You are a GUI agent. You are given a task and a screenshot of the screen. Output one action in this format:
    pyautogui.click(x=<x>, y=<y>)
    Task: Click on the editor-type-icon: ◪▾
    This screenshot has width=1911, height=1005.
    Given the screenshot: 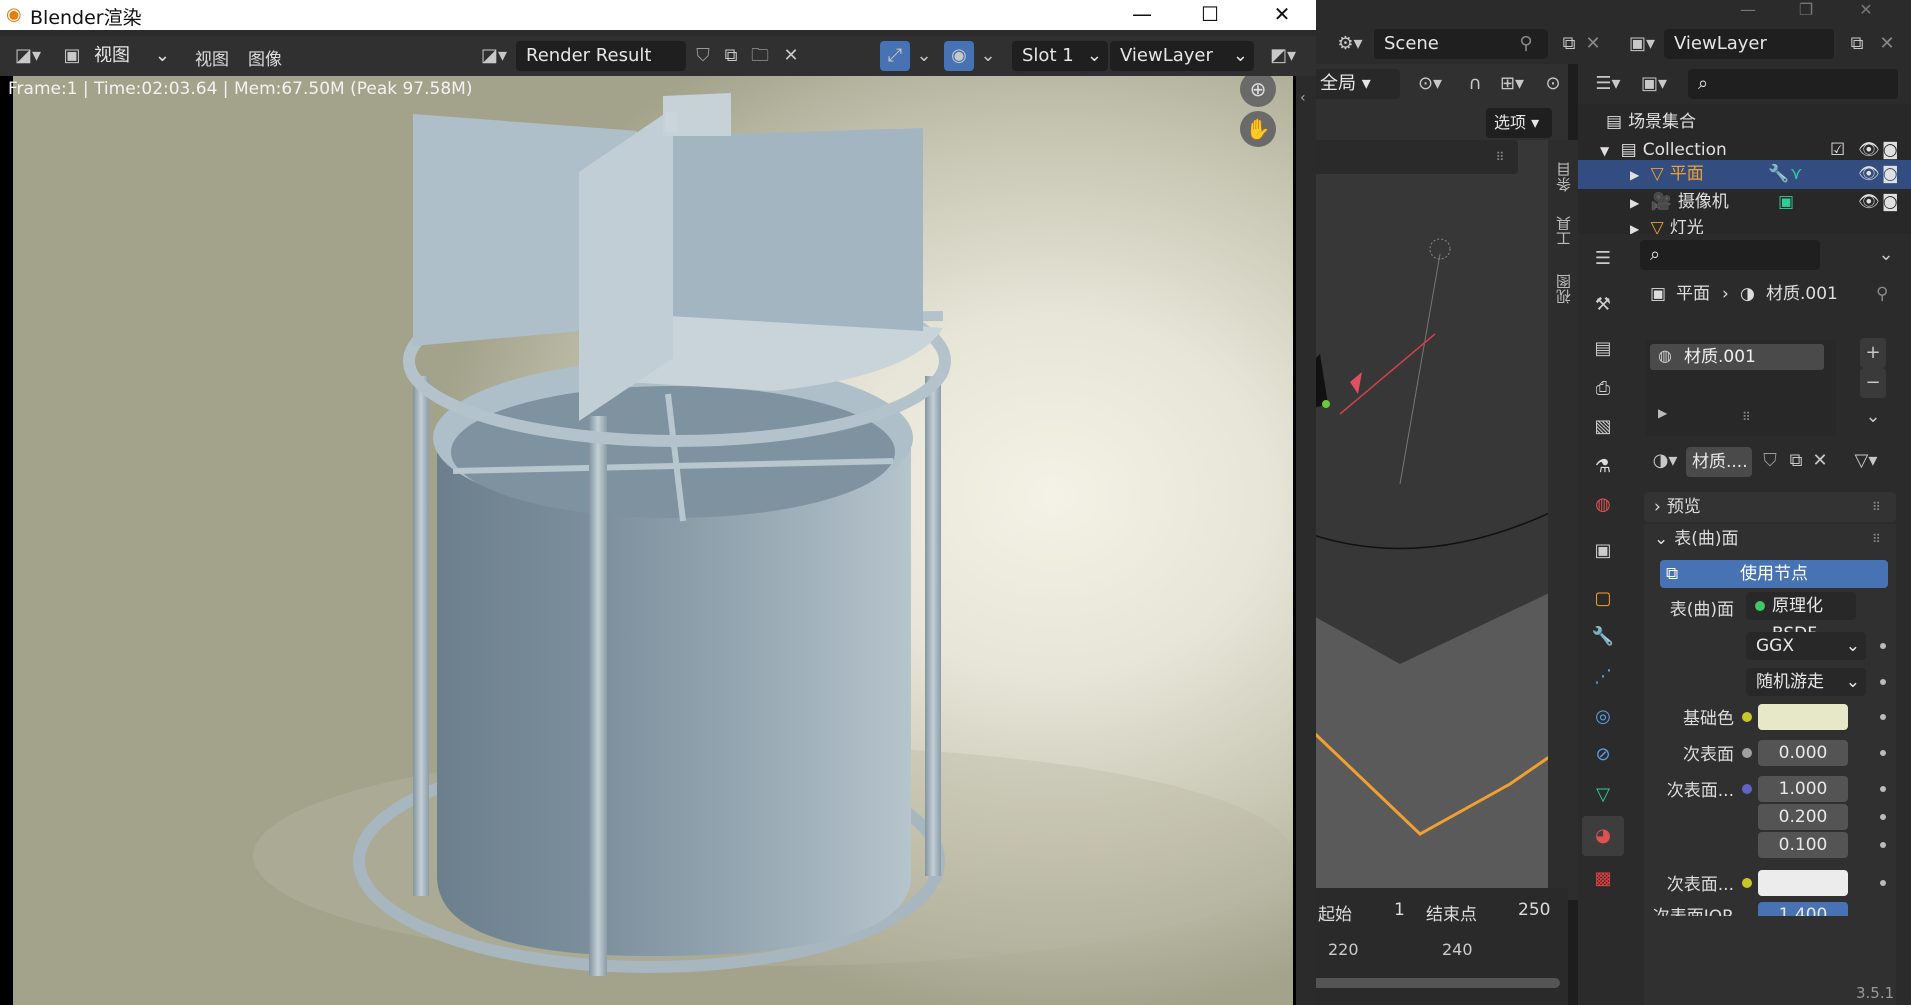 What is the action you would take?
    pyautogui.click(x=28, y=56)
    